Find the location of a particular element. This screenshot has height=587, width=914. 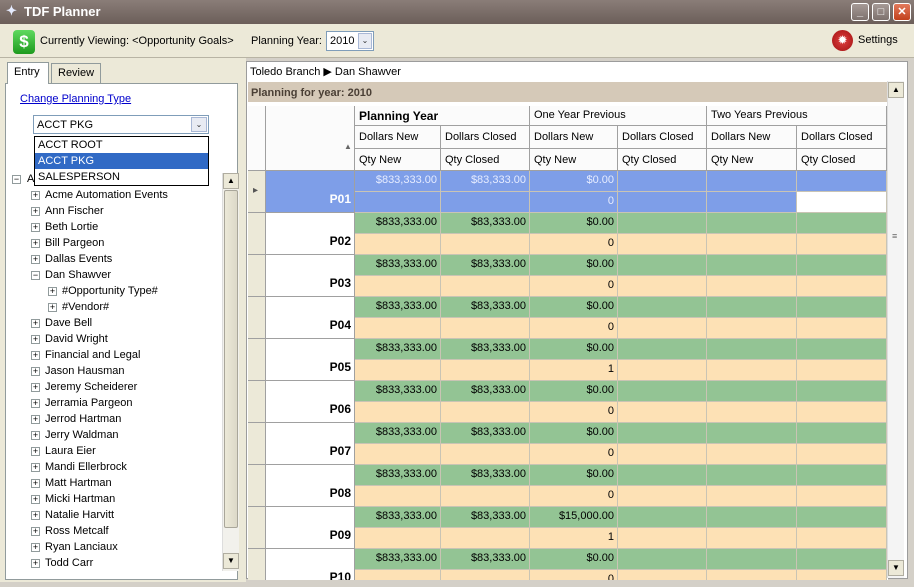

minimize-button: _ is located at coordinates (860, 12).